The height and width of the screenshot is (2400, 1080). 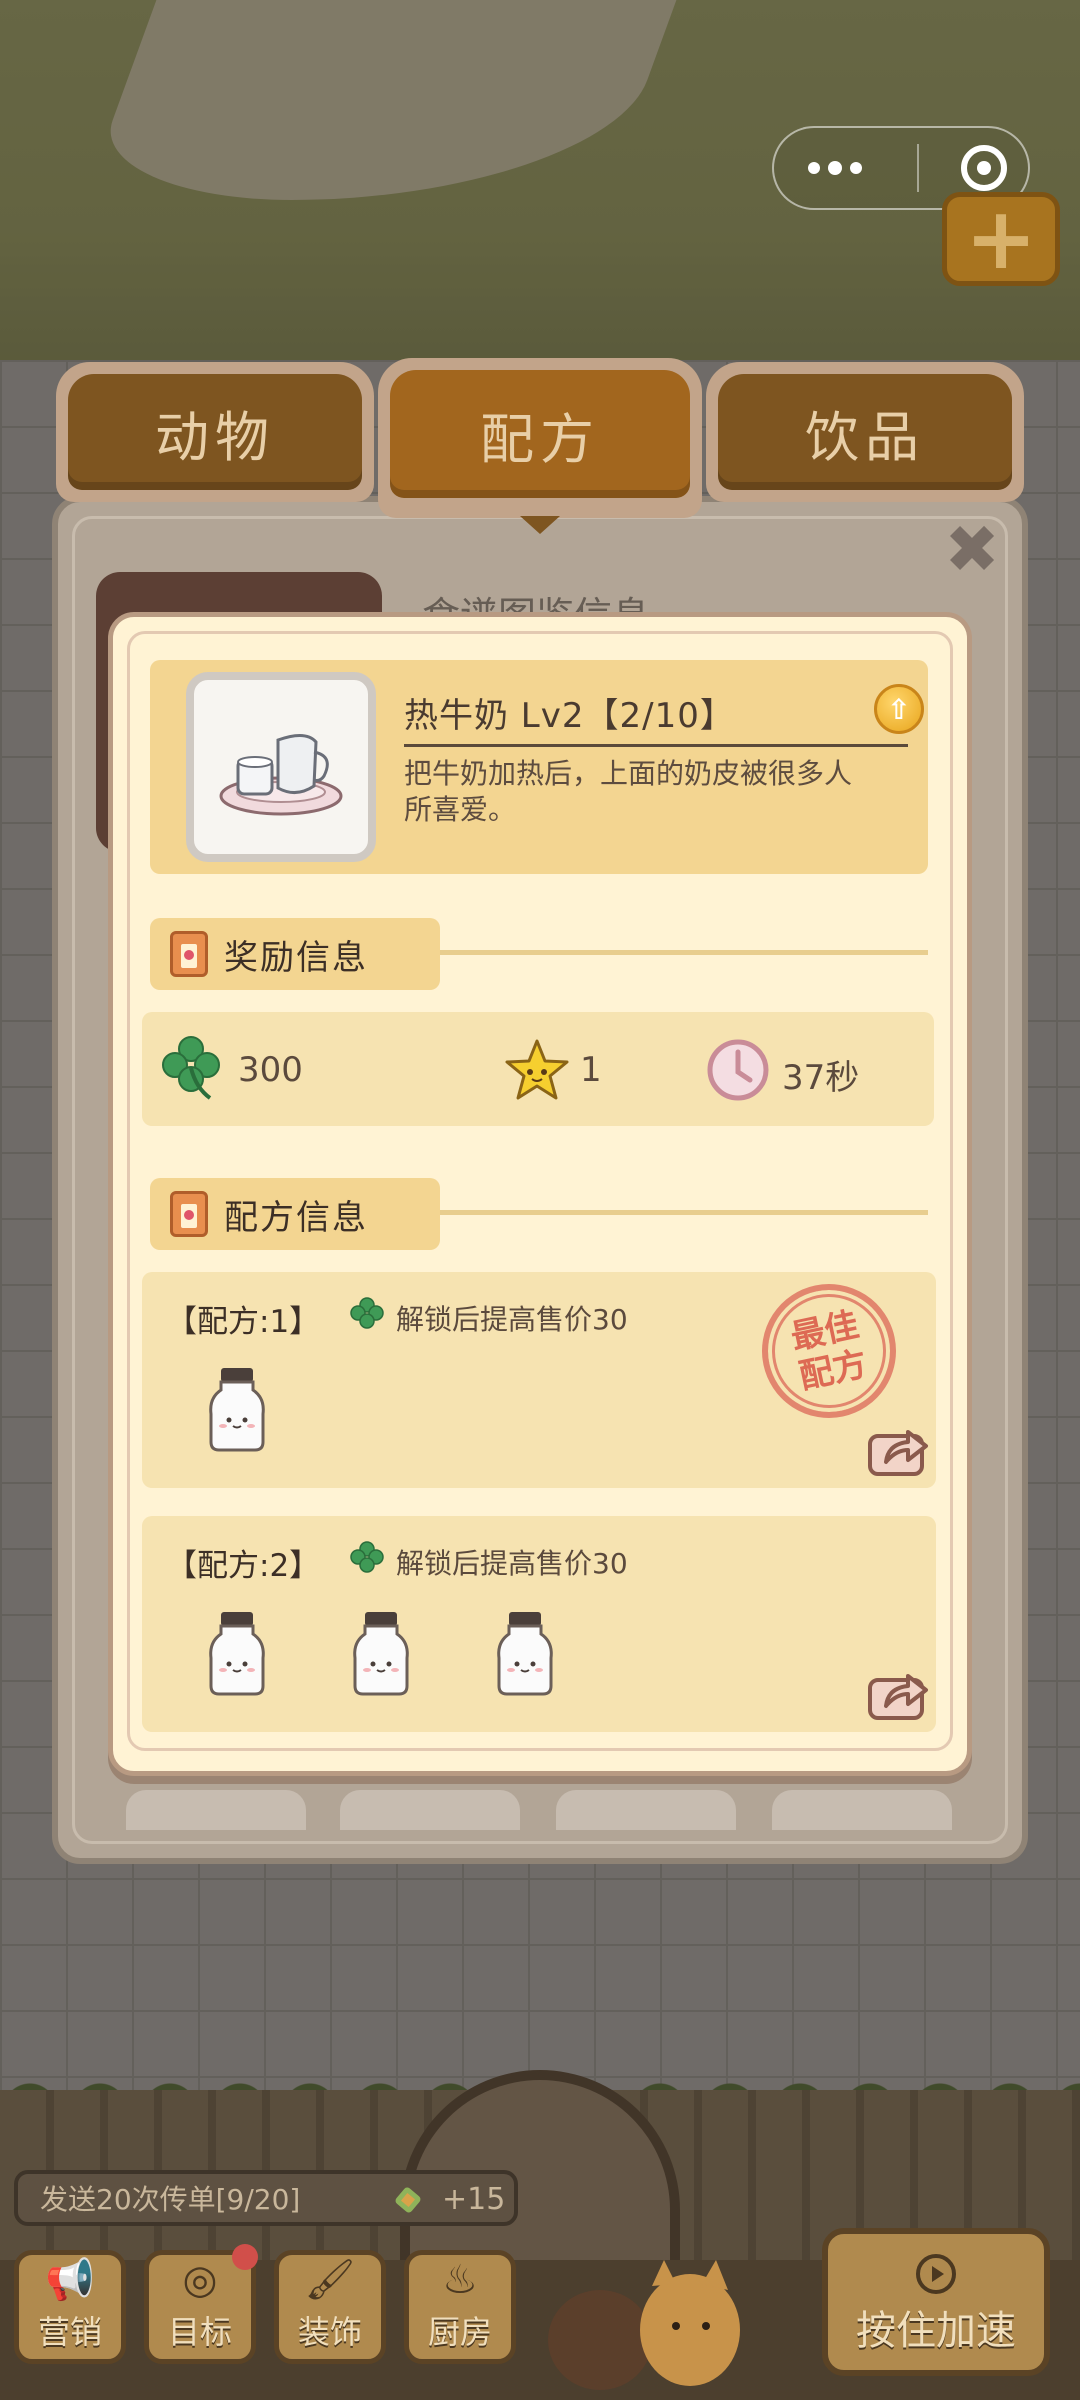 What do you see at coordinates (460, 2280) in the screenshot?
I see `cooking-pot-icon: ♨` at bounding box center [460, 2280].